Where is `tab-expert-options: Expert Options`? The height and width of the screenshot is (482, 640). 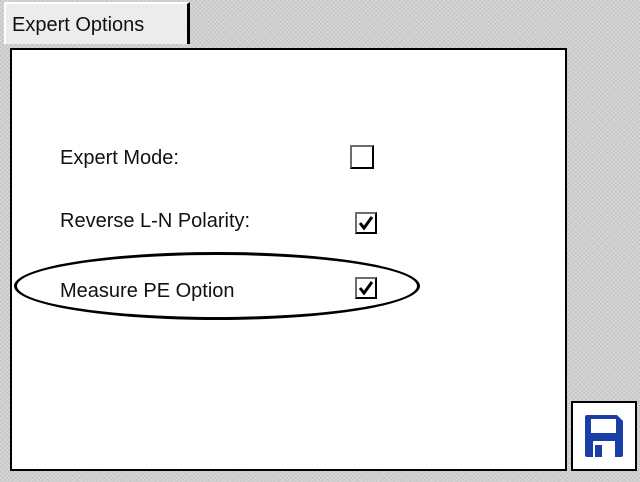
tab-expert-options: Expert Options is located at coordinates (97, 23).